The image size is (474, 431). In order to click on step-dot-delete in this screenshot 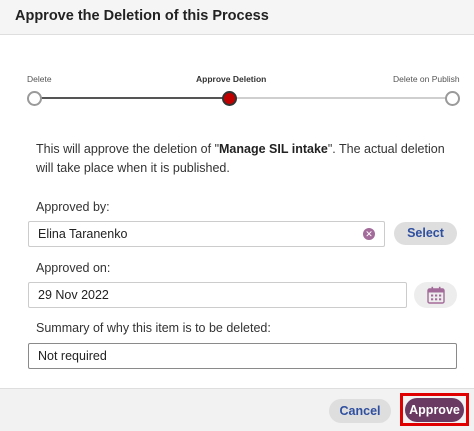, I will do `click(34, 98)`.